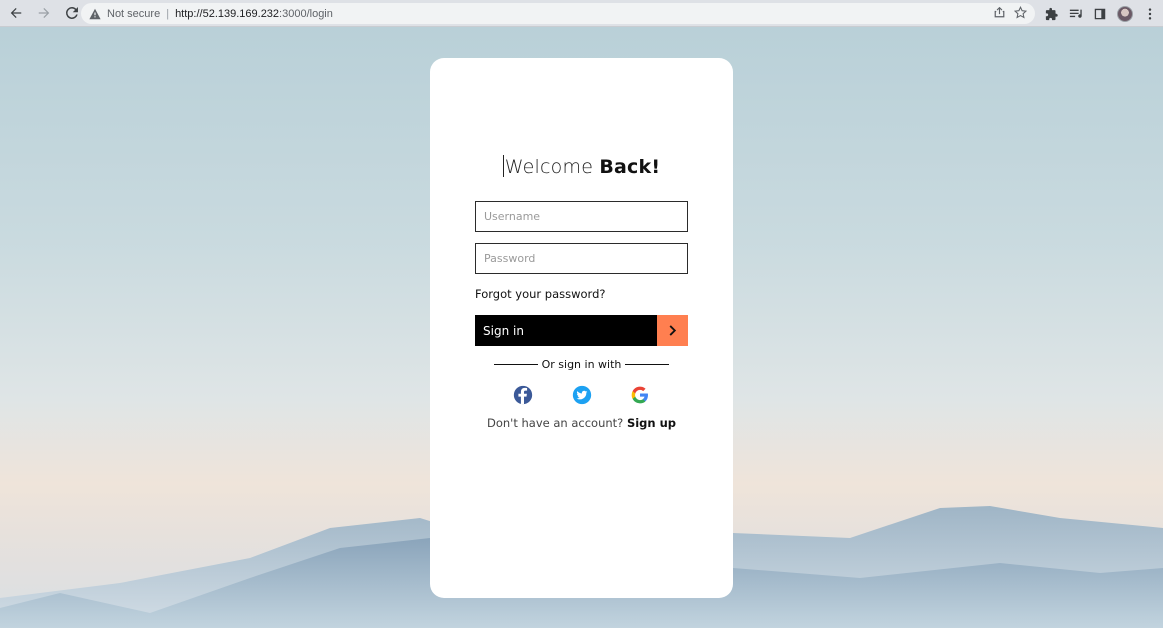 The height and width of the screenshot is (628, 1163). Describe the element at coordinates (647, 364) in the screenshot. I see `divider-line-right` at that location.